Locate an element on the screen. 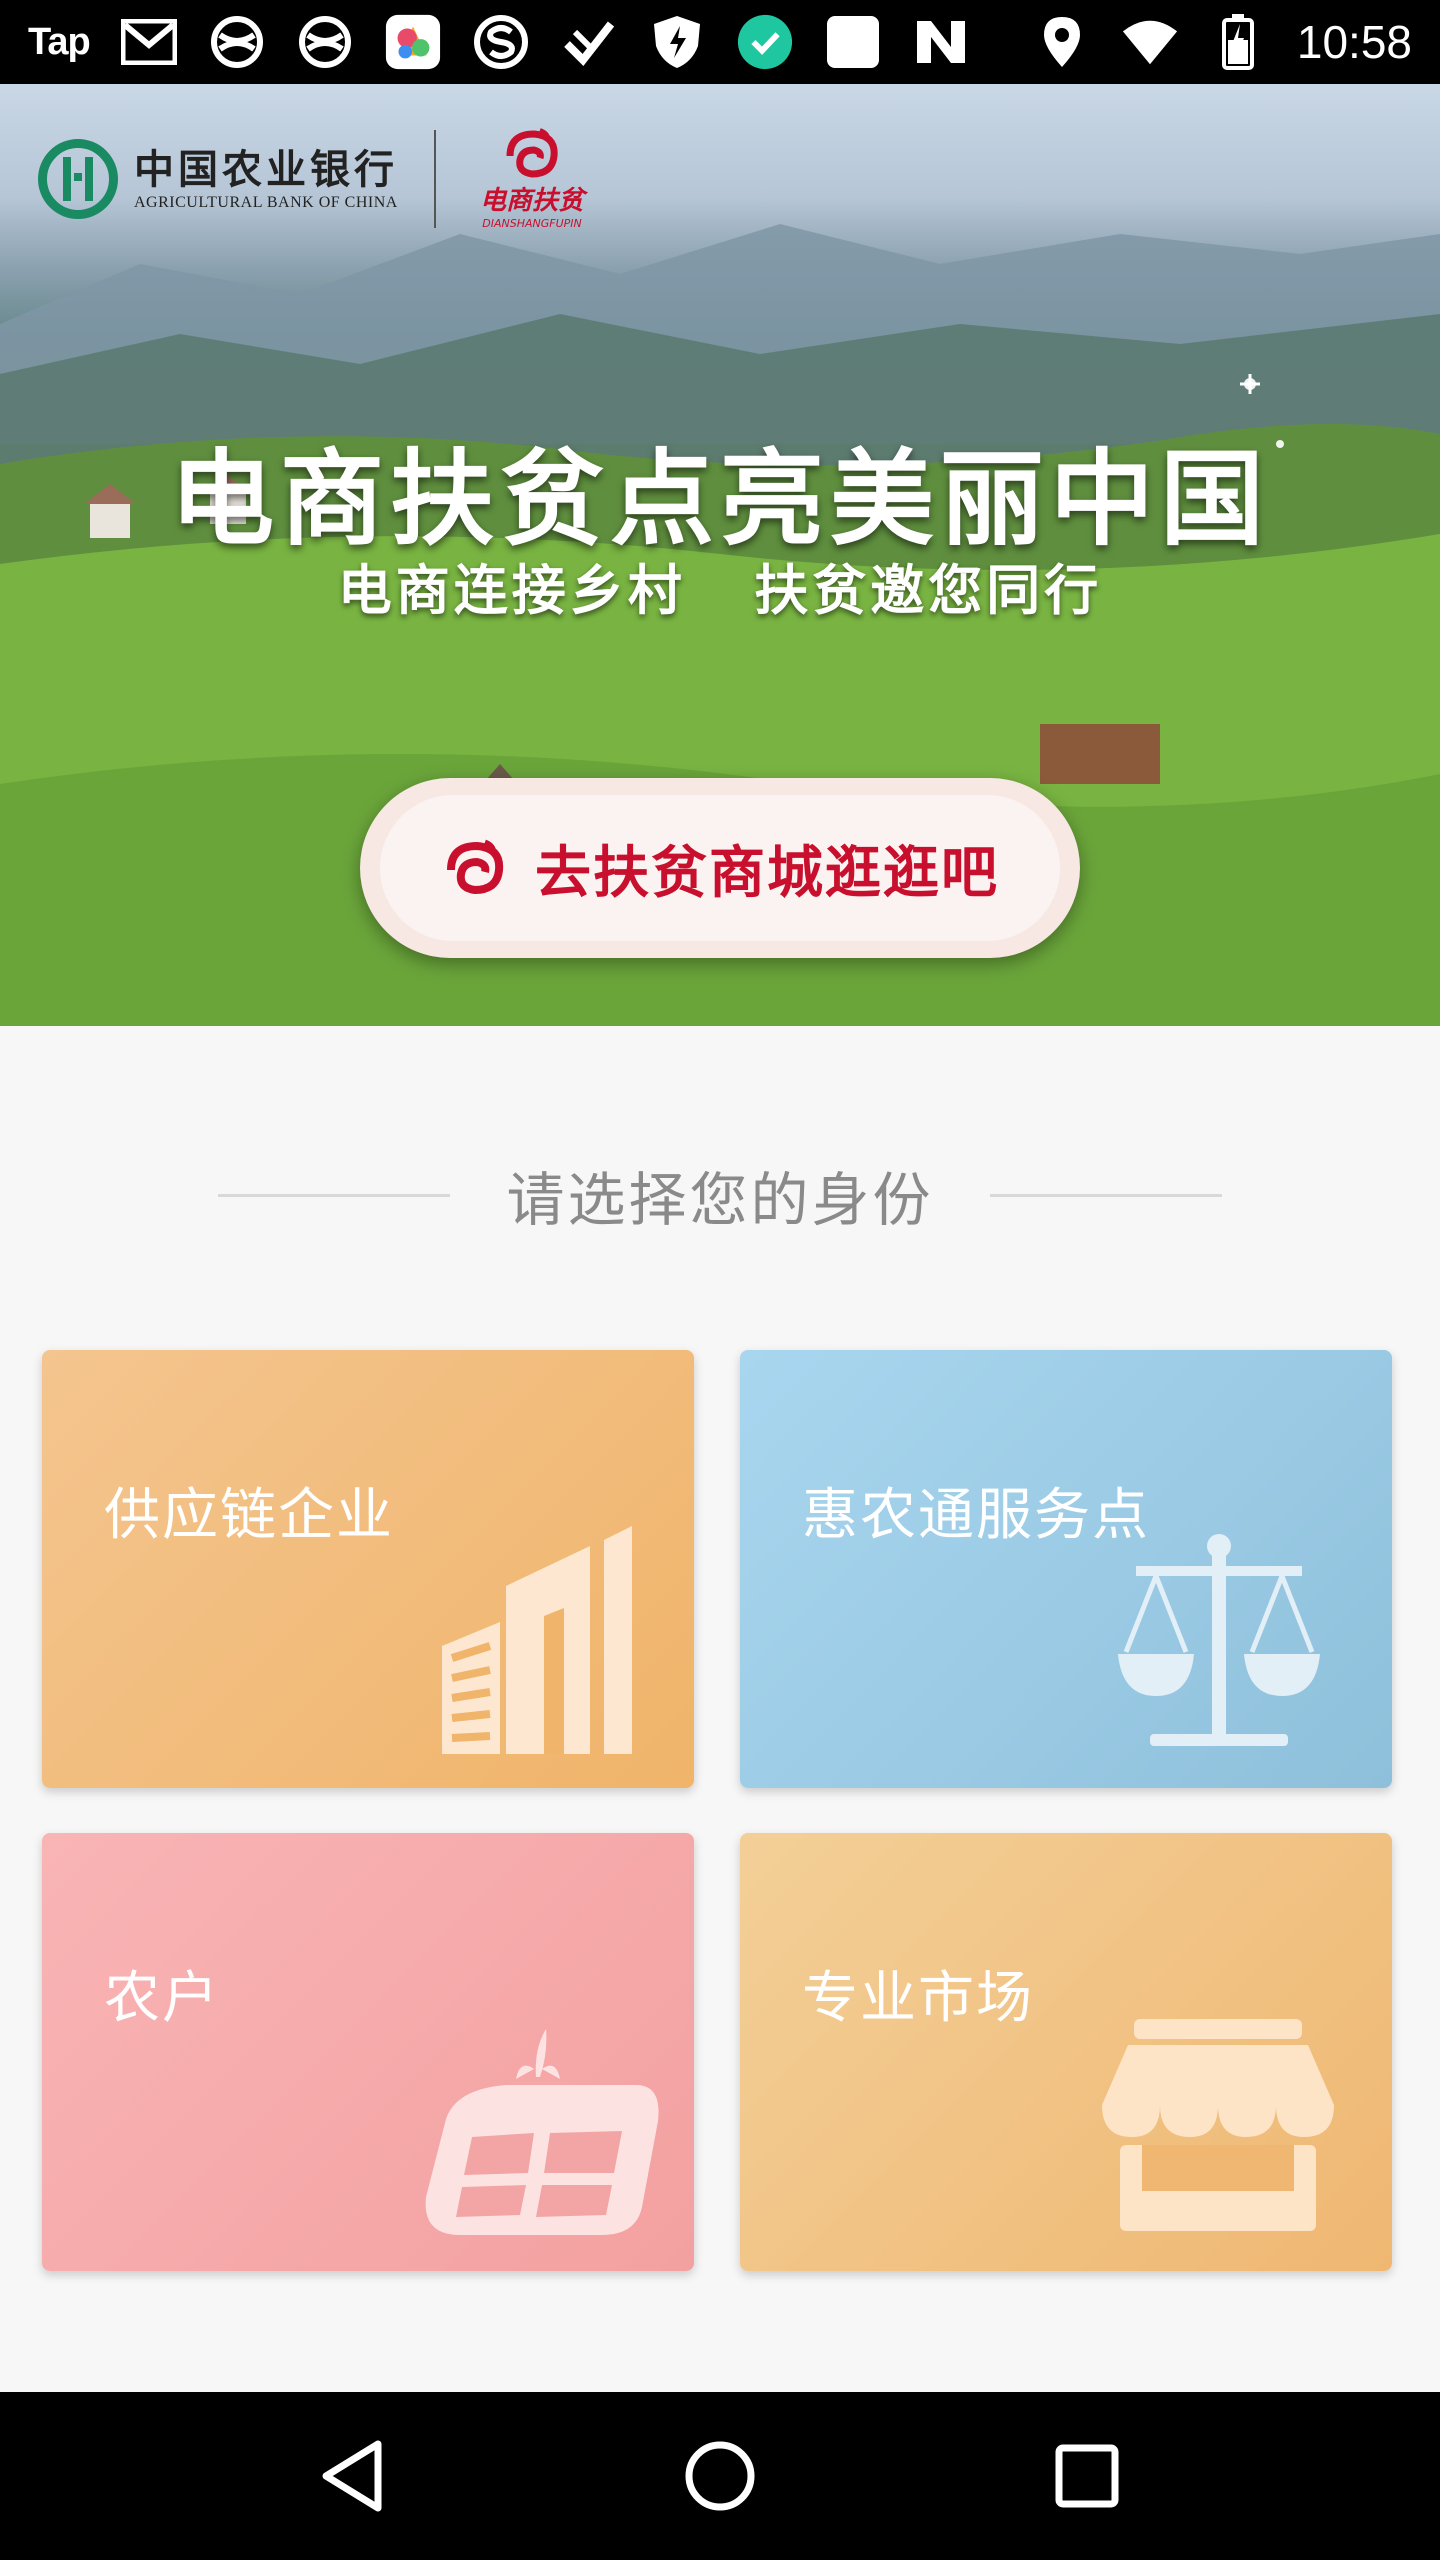 The width and height of the screenshot is (1440, 2560). hero-subtitle: 电商连接乡村 扶贫邀您同行 is located at coordinates (720, 590).